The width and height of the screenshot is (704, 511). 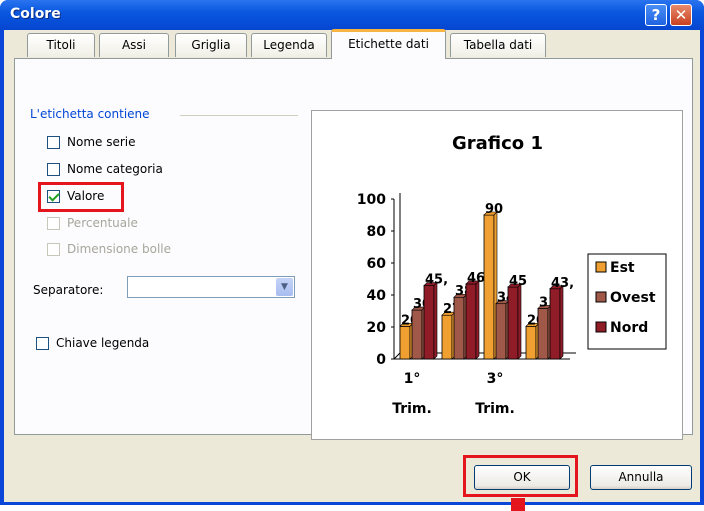 What do you see at coordinates (101, 142) in the screenshot?
I see `nome-serie-label: Nome serie` at bounding box center [101, 142].